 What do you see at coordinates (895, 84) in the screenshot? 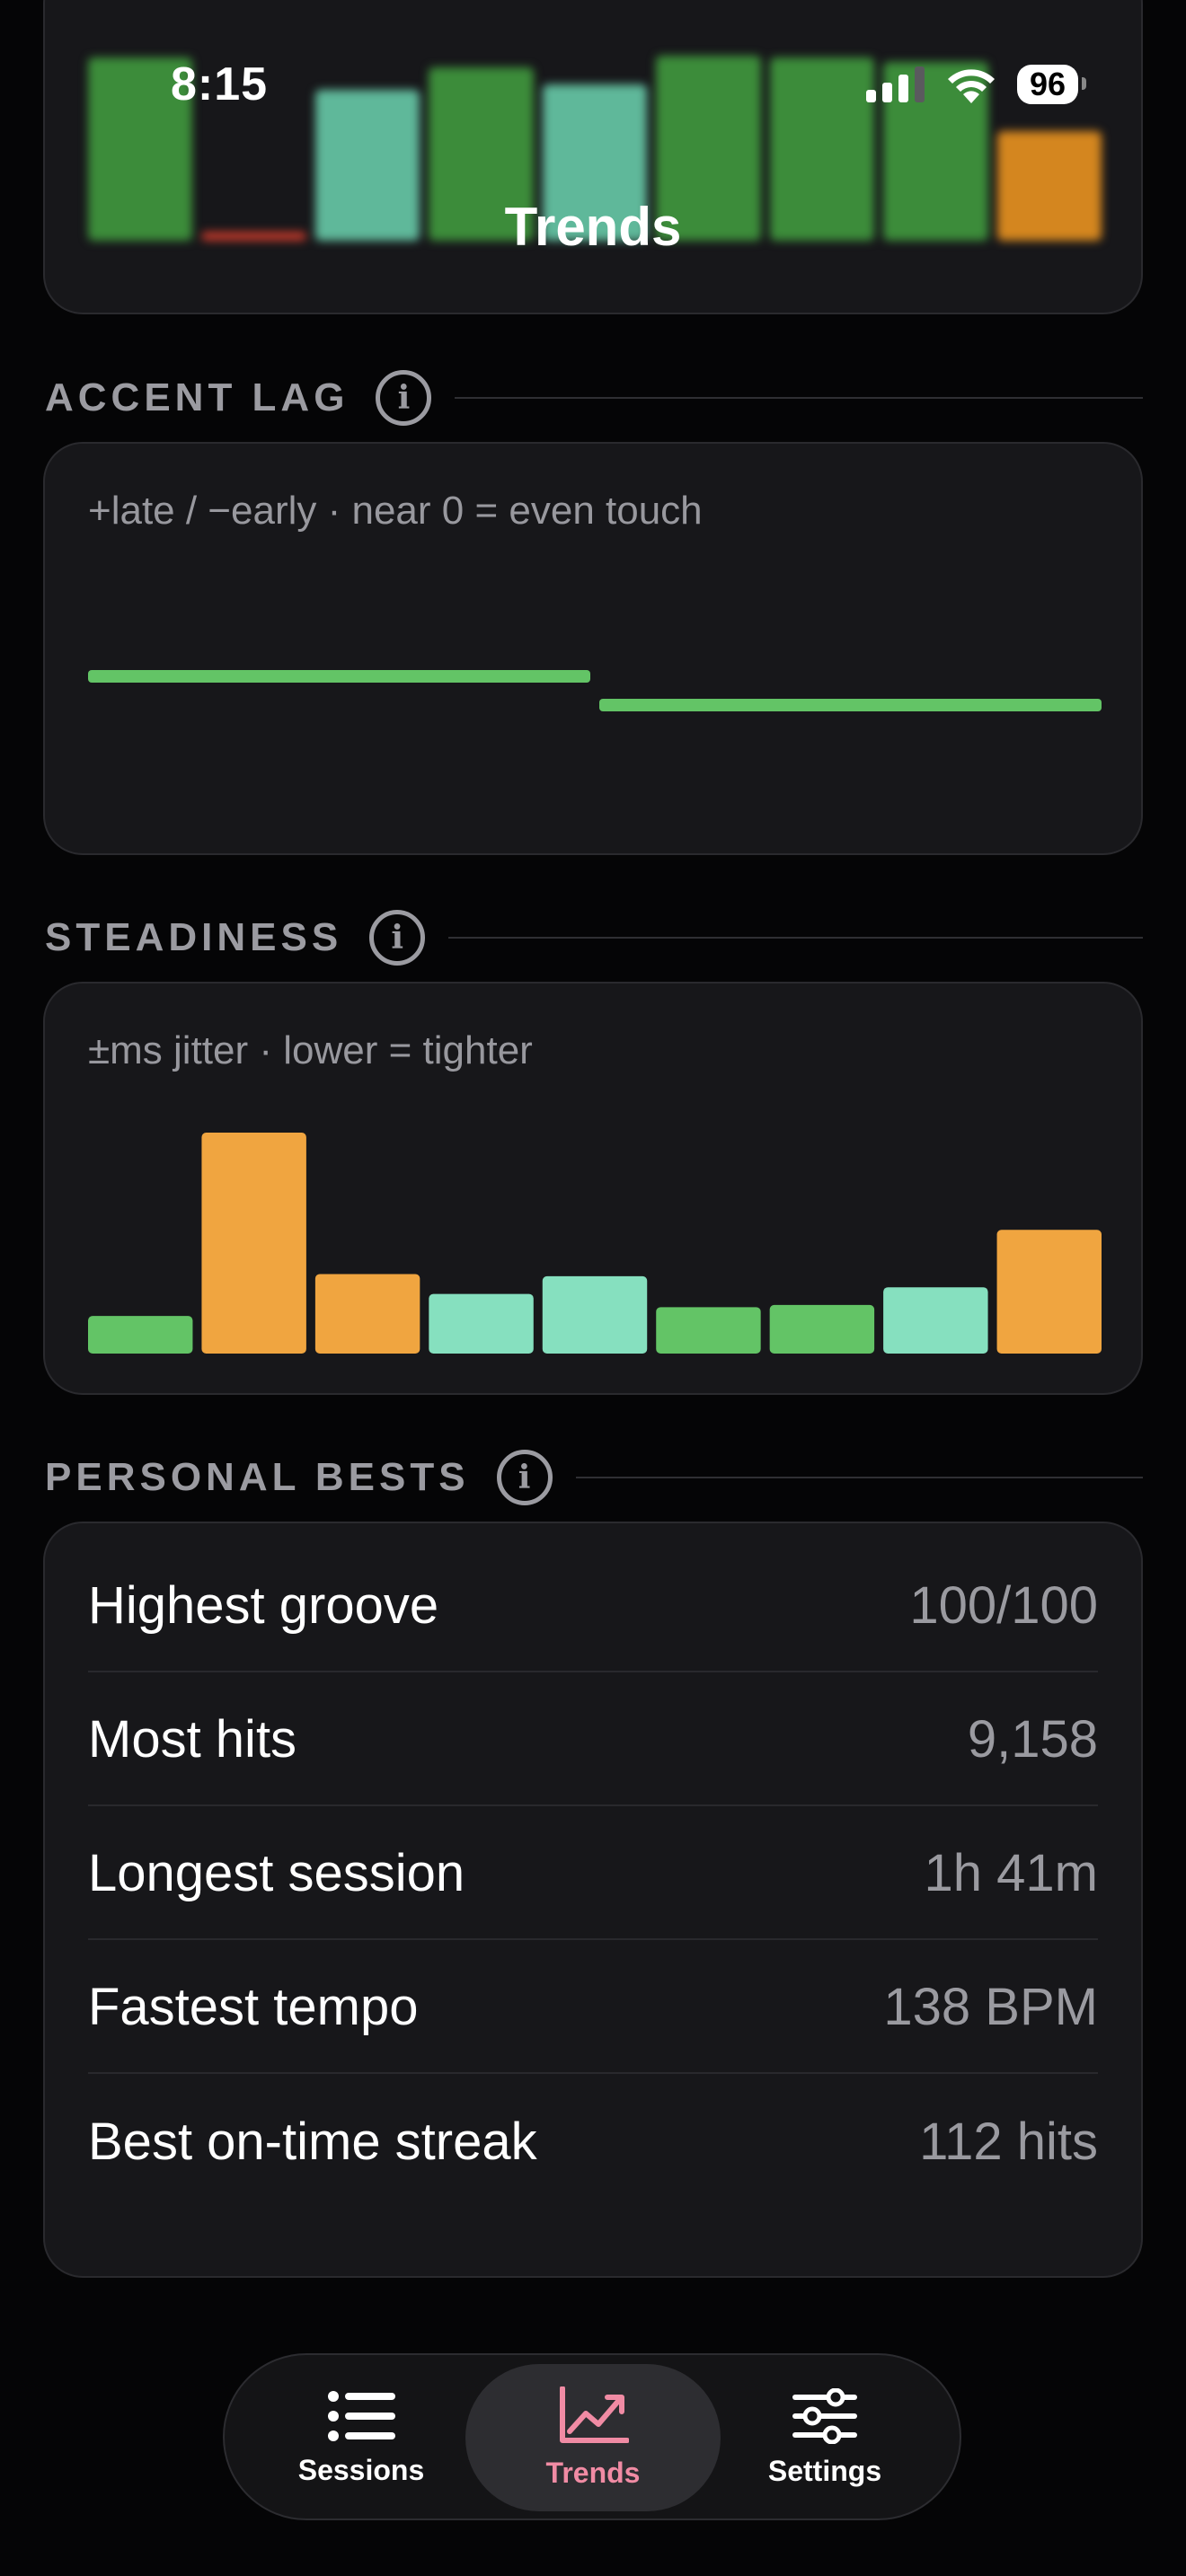
I see `cellular-signal-icon` at bounding box center [895, 84].